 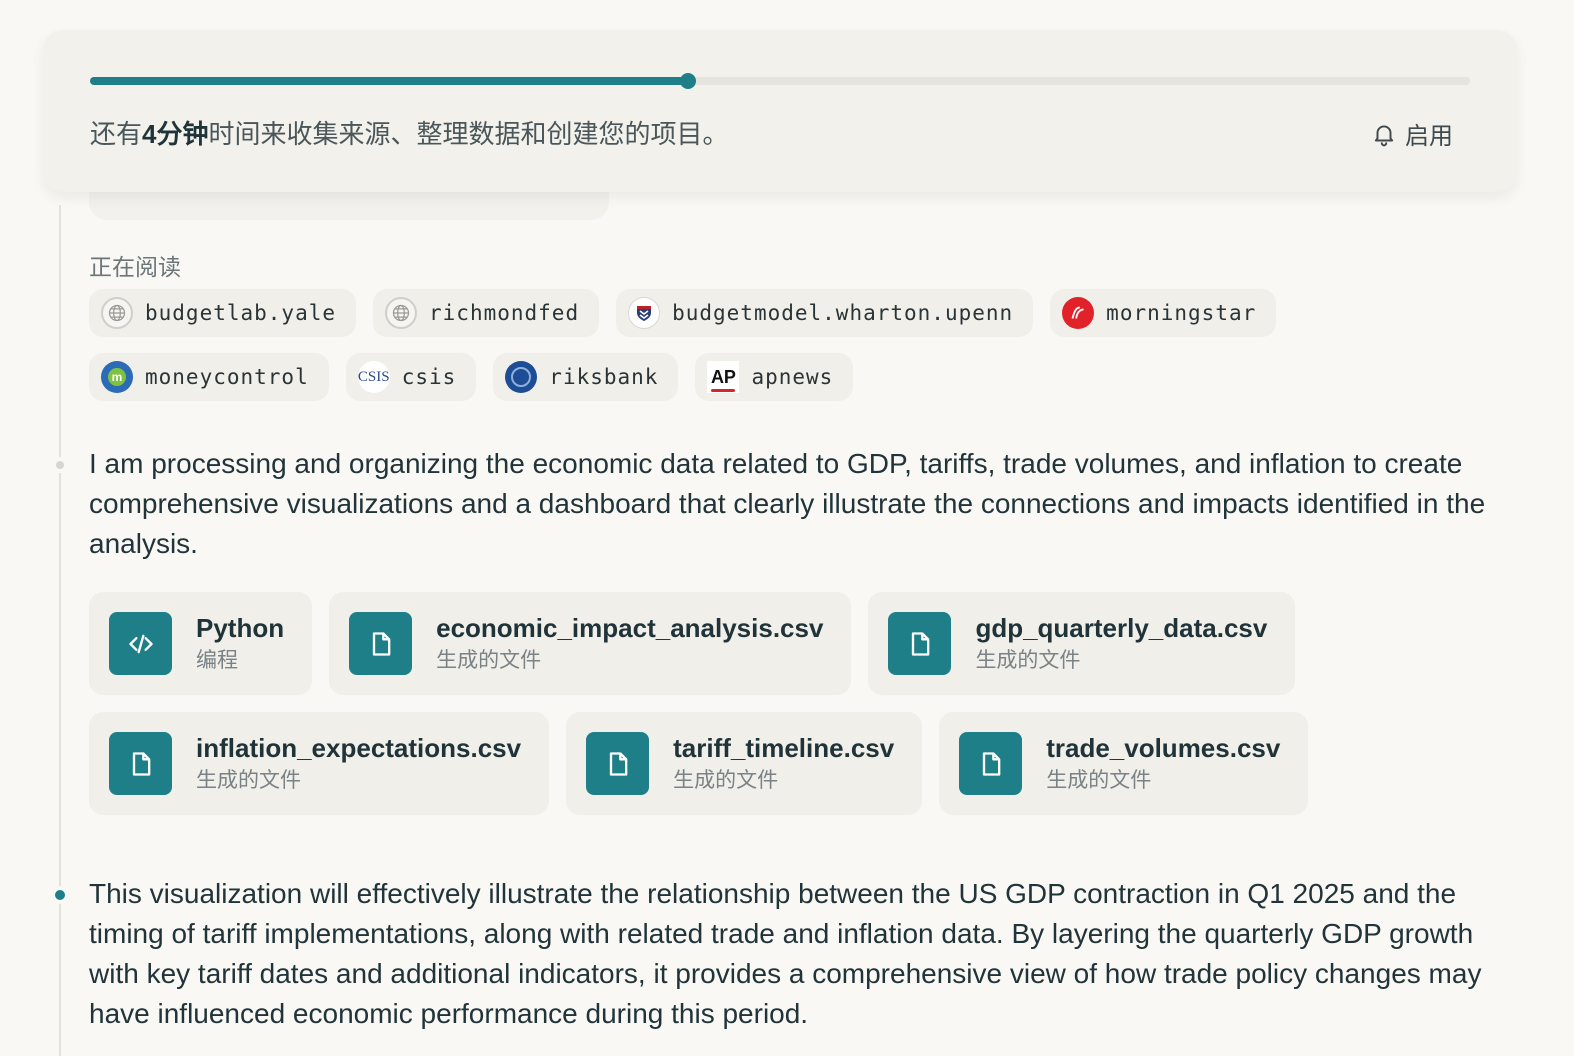 What do you see at coordinates (60, 630) in the screenshot?
I see `timeline-line` at bounding box center [60, 630].